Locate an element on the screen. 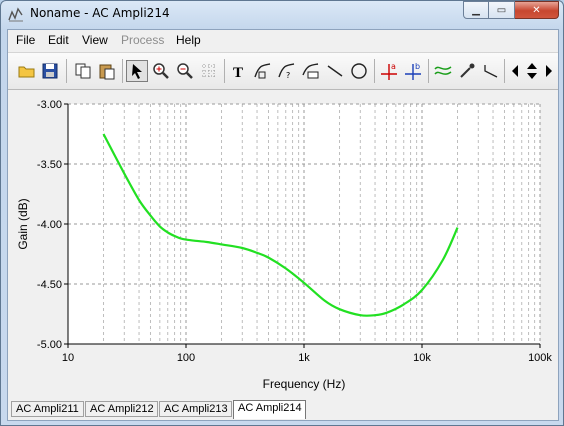 The width and height of the screenshot is (564, 426). y-tick-label: -4.50 is located at coordinates (49, 285).